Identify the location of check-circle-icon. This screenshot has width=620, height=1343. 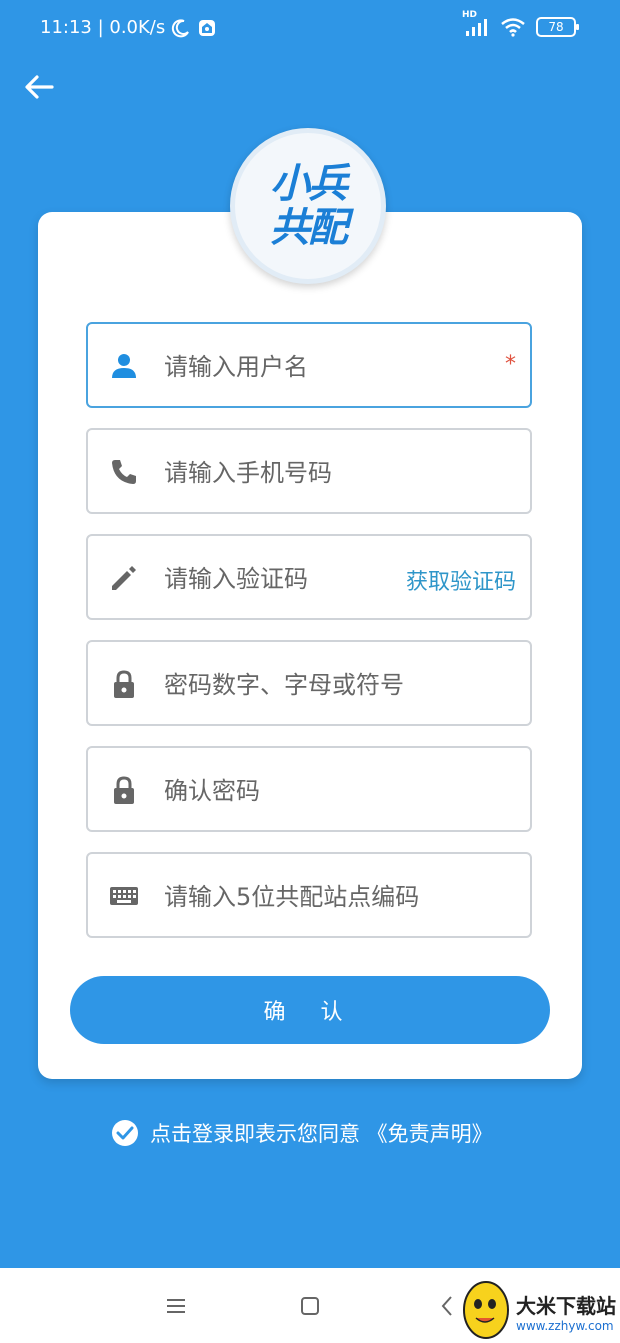
(125, 1133).